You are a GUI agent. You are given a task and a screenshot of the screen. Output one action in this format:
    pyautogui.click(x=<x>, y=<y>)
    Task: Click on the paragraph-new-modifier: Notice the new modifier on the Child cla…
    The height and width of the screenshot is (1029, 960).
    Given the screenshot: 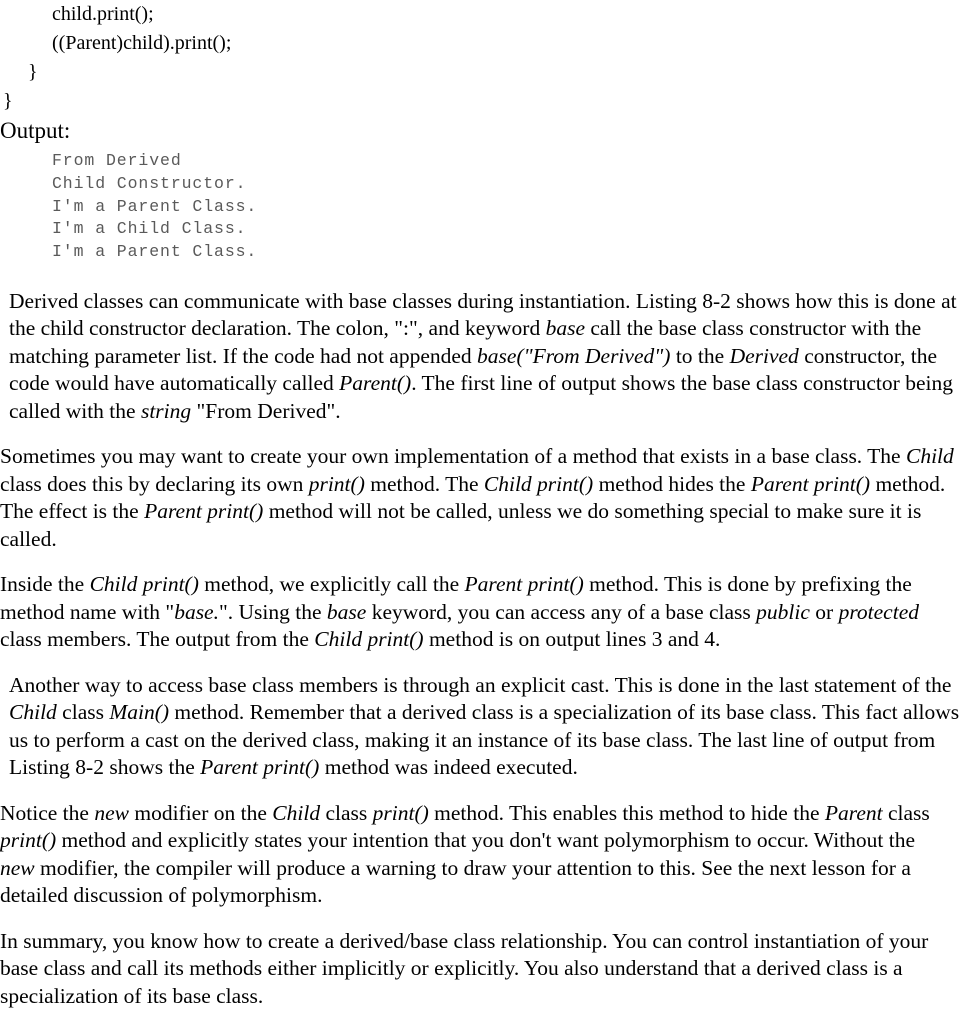 What is the action you would take?
    pyautogui.click(x=465, y=854)
    